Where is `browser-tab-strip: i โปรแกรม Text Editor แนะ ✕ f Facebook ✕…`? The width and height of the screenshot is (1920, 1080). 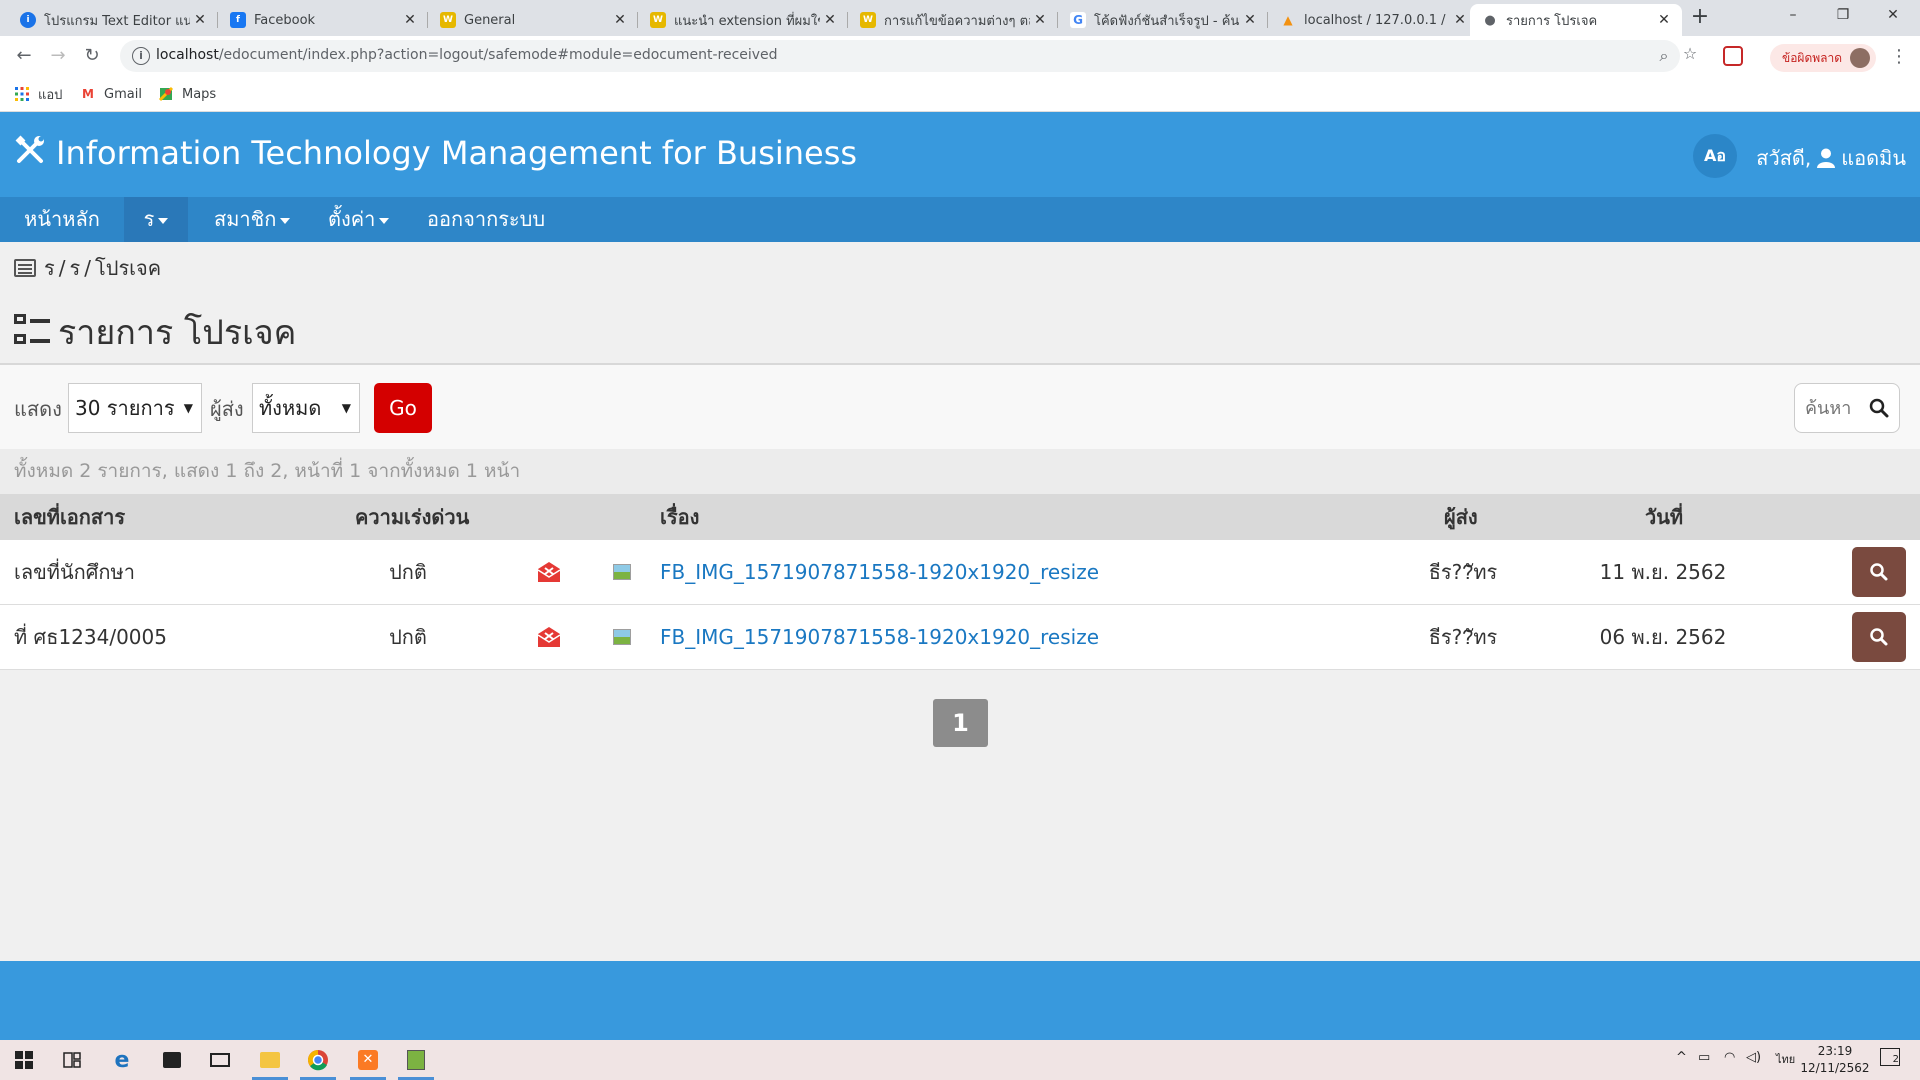
browser-tab-strip: i โปรแกรม Text Editor แนะ ✕ f Facebook ✕… is located at coordinates (960, 18).